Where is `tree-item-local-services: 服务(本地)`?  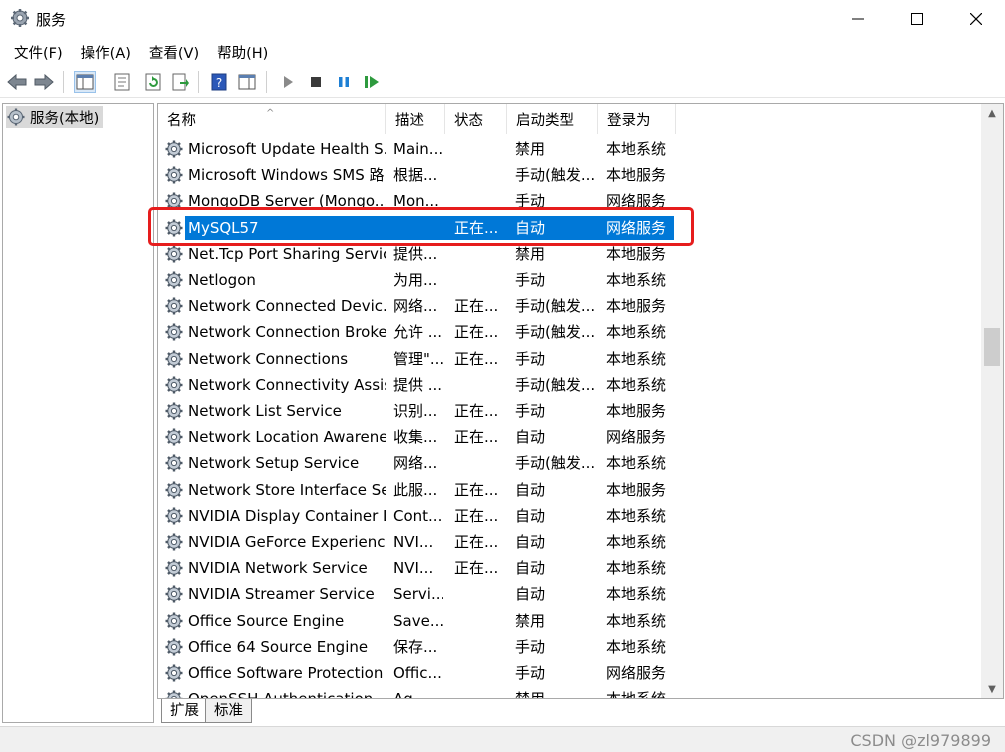 tree-item-local-services: 服务(本地) is located at coordinates (55, 117).